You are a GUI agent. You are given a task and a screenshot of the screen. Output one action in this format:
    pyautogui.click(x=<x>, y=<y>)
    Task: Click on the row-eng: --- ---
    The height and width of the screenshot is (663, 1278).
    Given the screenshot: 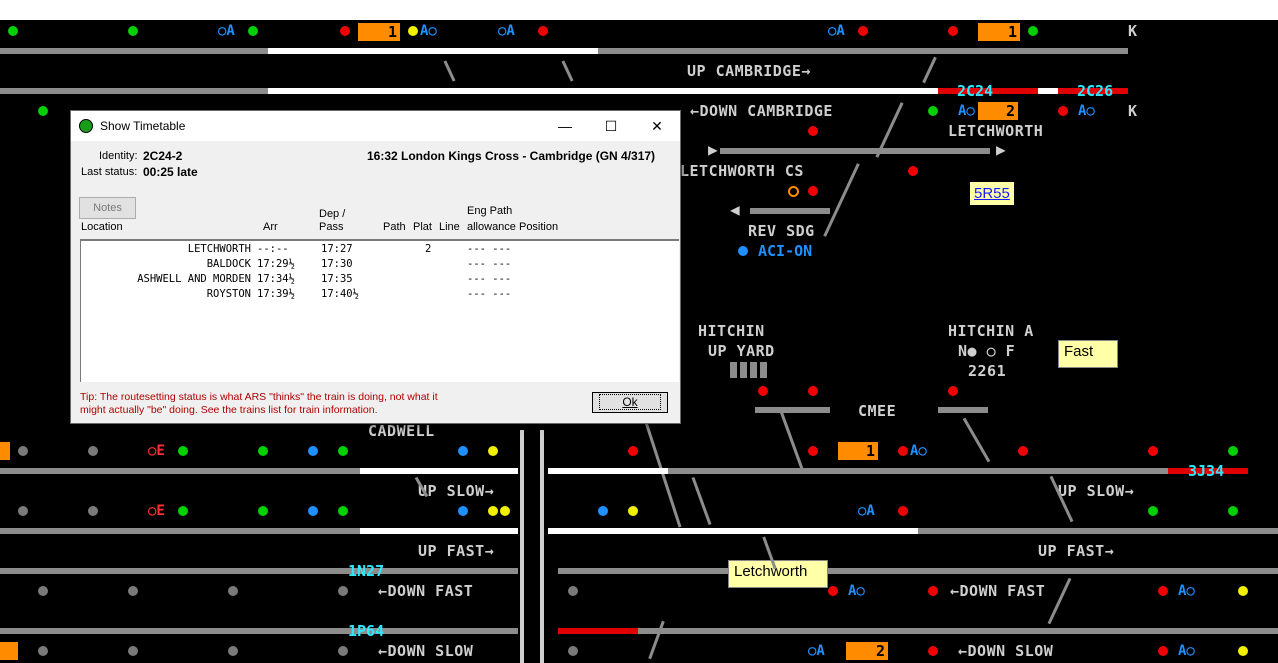 What is the action you would take?
    pyautogui.click(x=489, y=264)
    